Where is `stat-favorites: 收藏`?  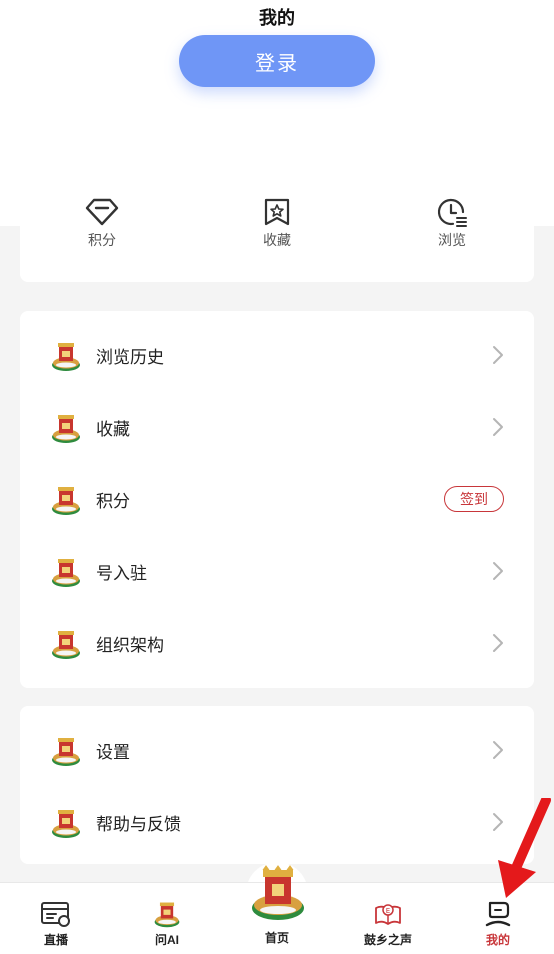
stat-favorites: 收藏 is located at coordinates (277, 222).